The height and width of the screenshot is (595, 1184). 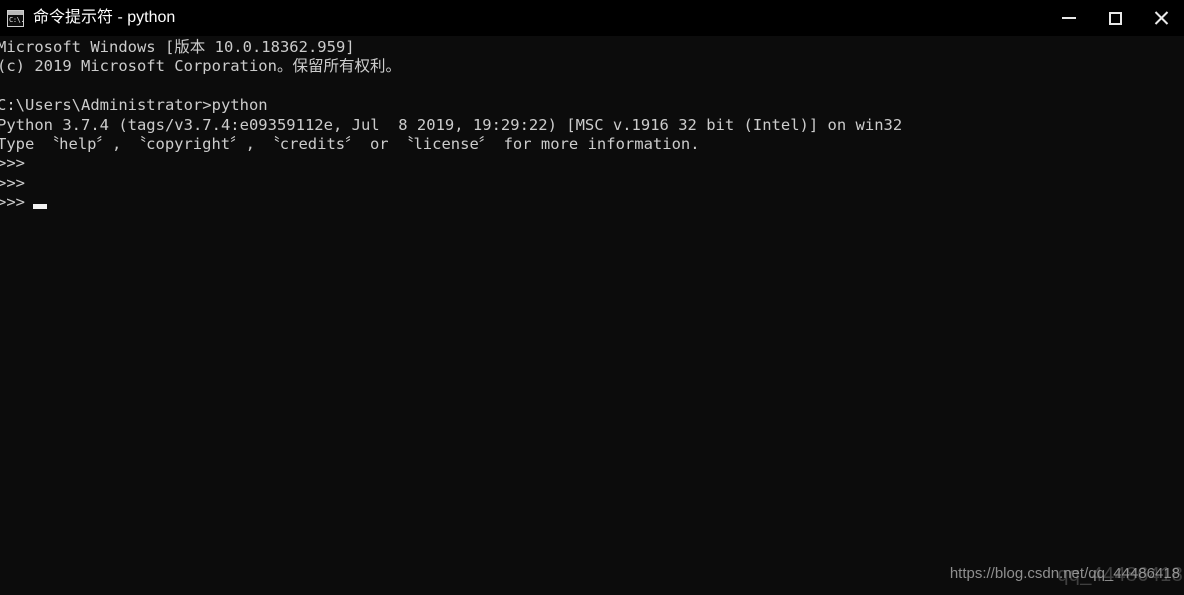 I want to click on title-bar: C:\. 命令提示符 - python, so click(x=592, y=18).